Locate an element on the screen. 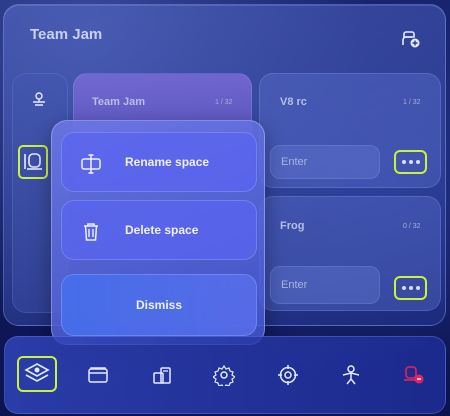 The height and width of the screenshot is (416, 450). rail-home-button is located at coordinates (39, 99).